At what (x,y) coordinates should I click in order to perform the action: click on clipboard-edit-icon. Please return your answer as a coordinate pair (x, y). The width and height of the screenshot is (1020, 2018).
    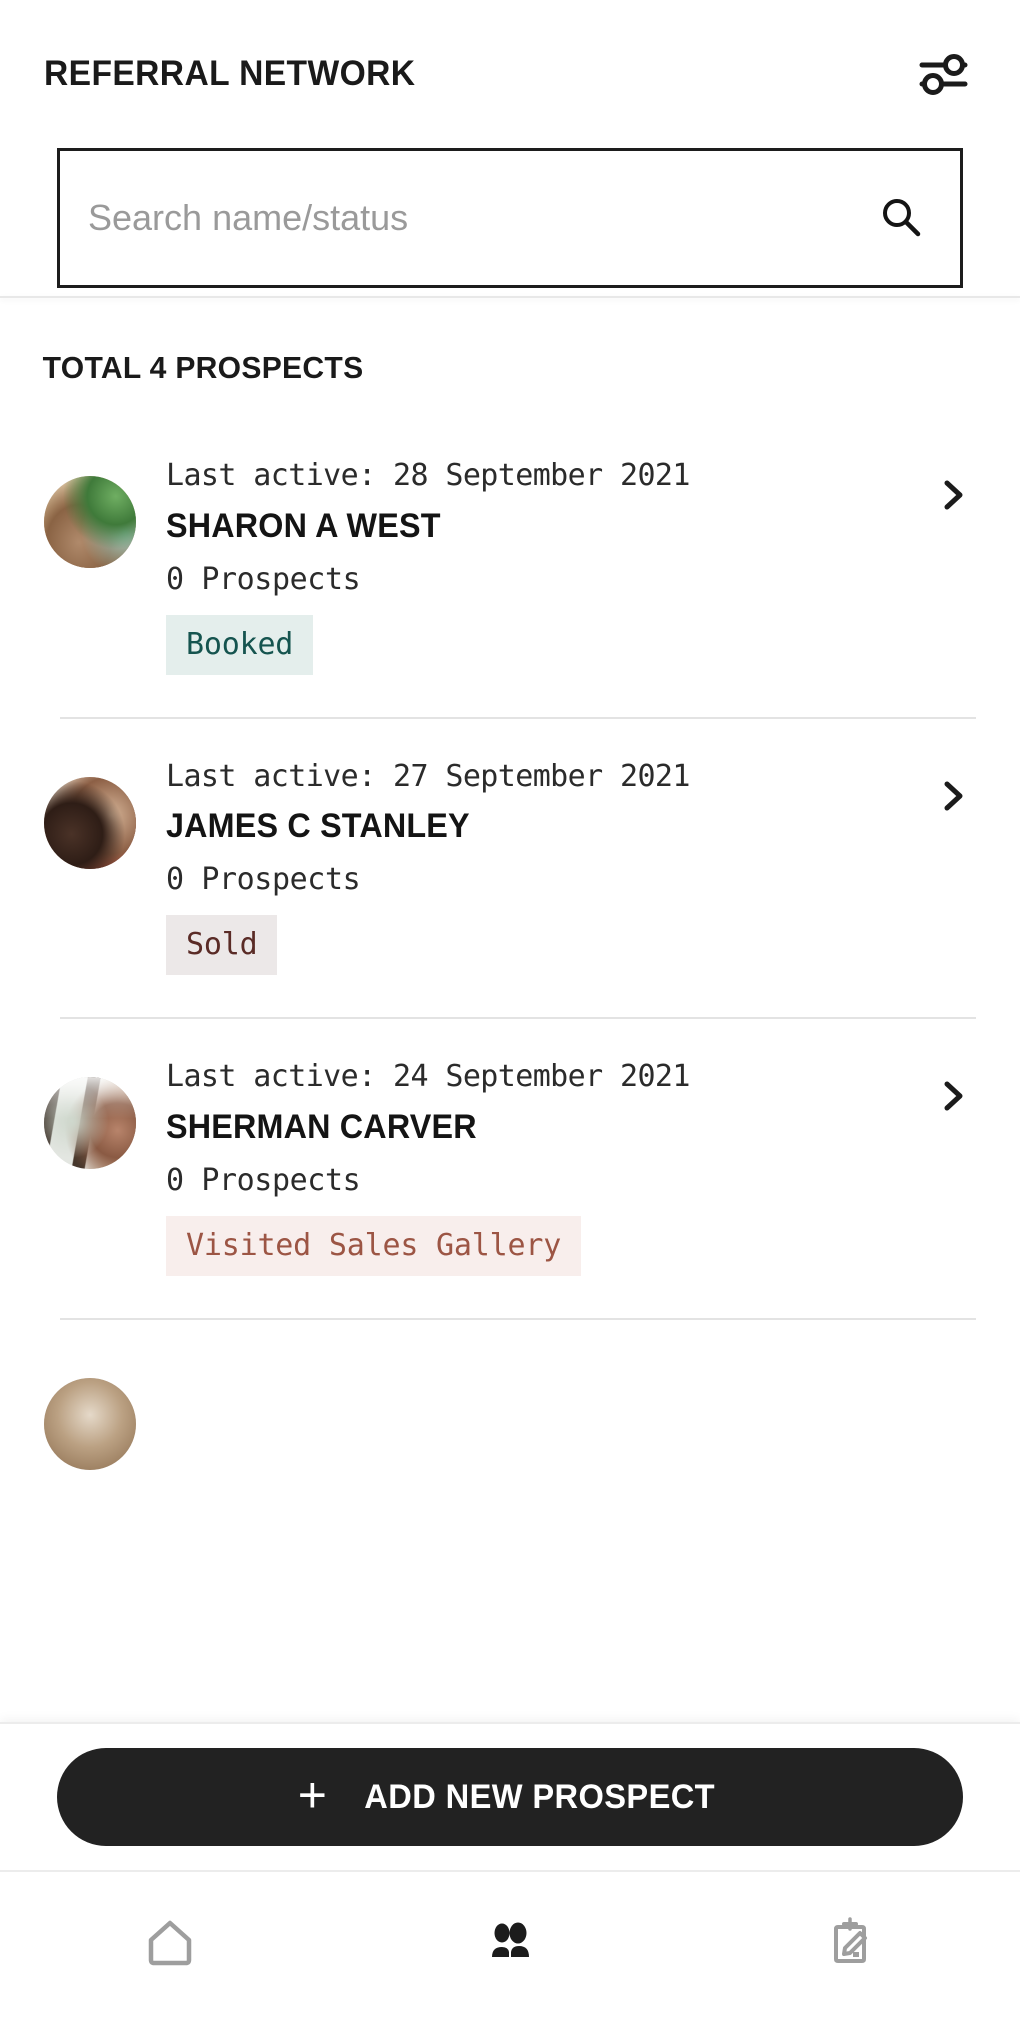
    Looking at the image, I should click on (850, 1945).